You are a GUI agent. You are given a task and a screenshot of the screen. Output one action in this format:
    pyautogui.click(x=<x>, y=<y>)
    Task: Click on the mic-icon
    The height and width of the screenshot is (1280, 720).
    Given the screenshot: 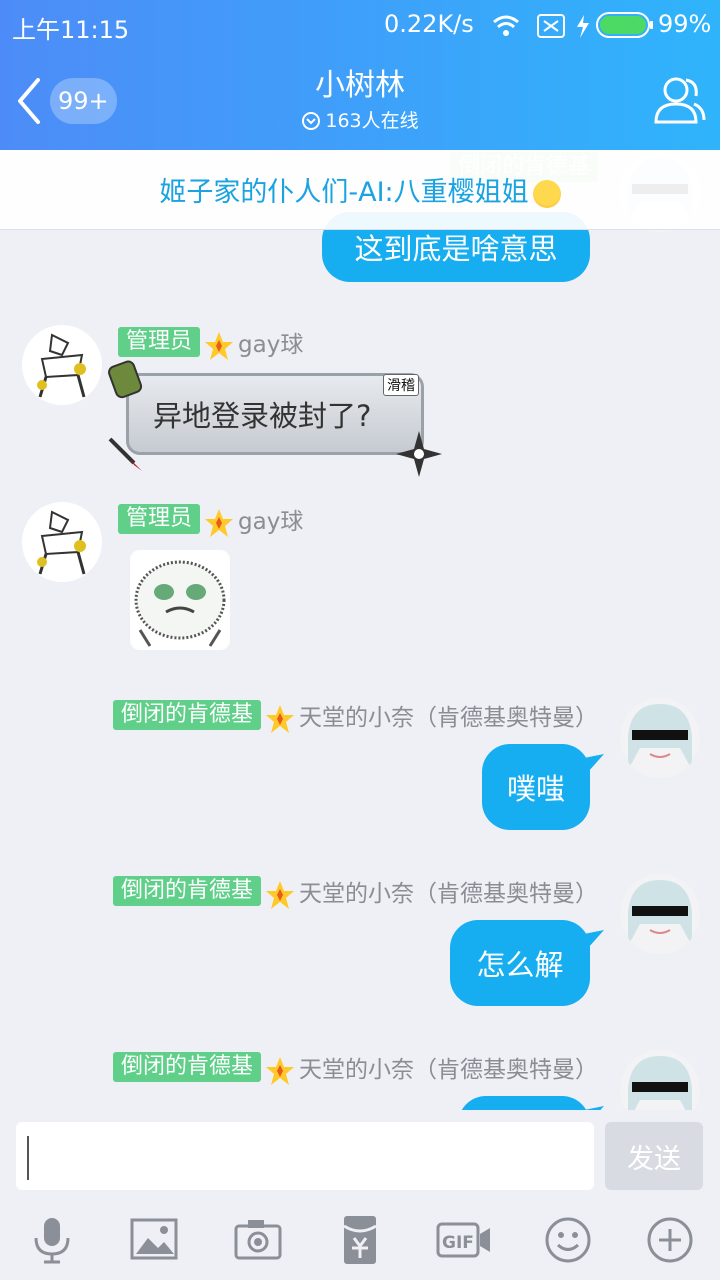 What is the action you would take?
    pyautogui.click(x=52, y=1240)
    